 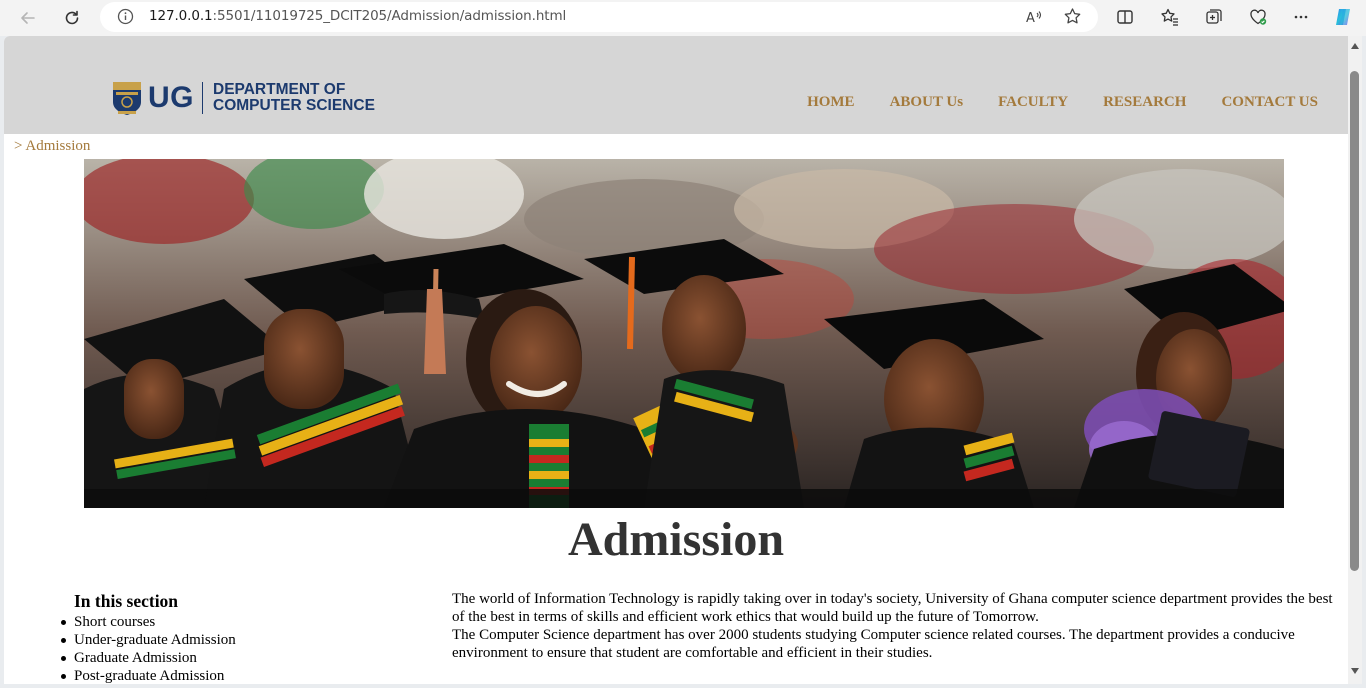 I want to click on department-logo: UG DEPARTMENT OF COMPUTER SCIENCE, so click(x=243, y=98).